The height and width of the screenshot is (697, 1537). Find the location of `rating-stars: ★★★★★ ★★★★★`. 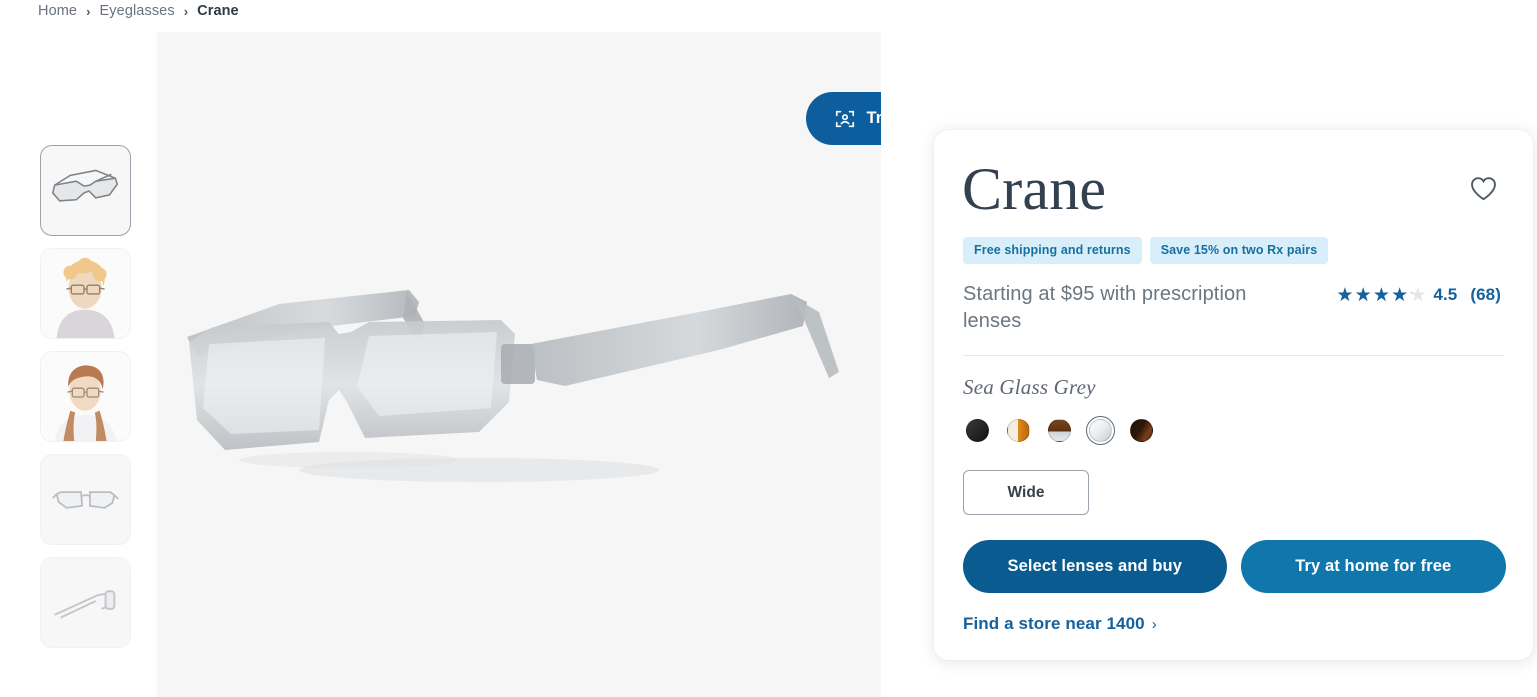

rating-stars: ★★★★★ ★★★★★ is located at coordinates (1381, 295).